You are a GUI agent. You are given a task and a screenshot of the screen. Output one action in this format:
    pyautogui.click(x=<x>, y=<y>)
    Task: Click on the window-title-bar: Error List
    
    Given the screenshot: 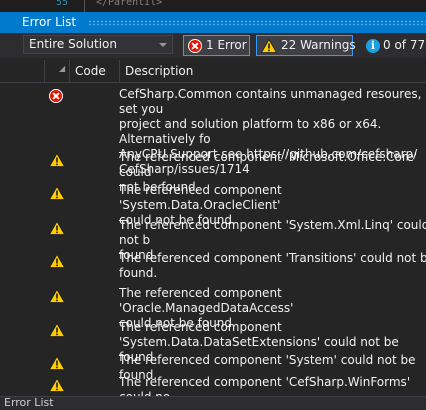 What is the action you would take?
    pyautogui.click(x=213, y=22)
    